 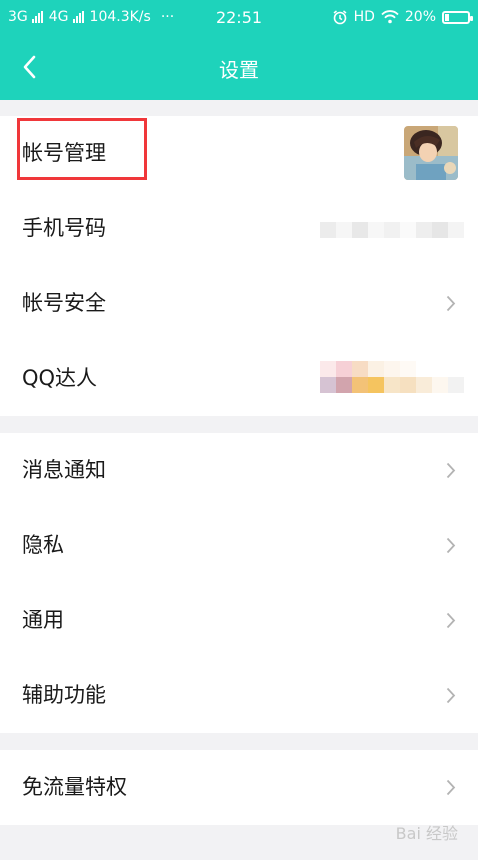 What do you see at coordinates (239, 70) in the screenshot?
I see `page-title: 设置` at bounding box center [239, 70].